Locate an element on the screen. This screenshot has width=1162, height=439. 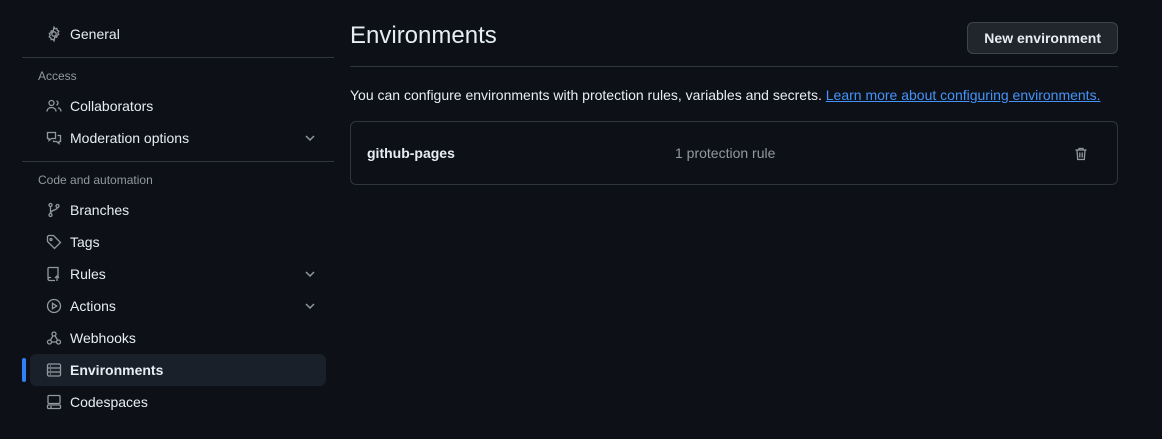
sidebar-item-moderation-options: Moderation options is located at coordinates (178, 138).